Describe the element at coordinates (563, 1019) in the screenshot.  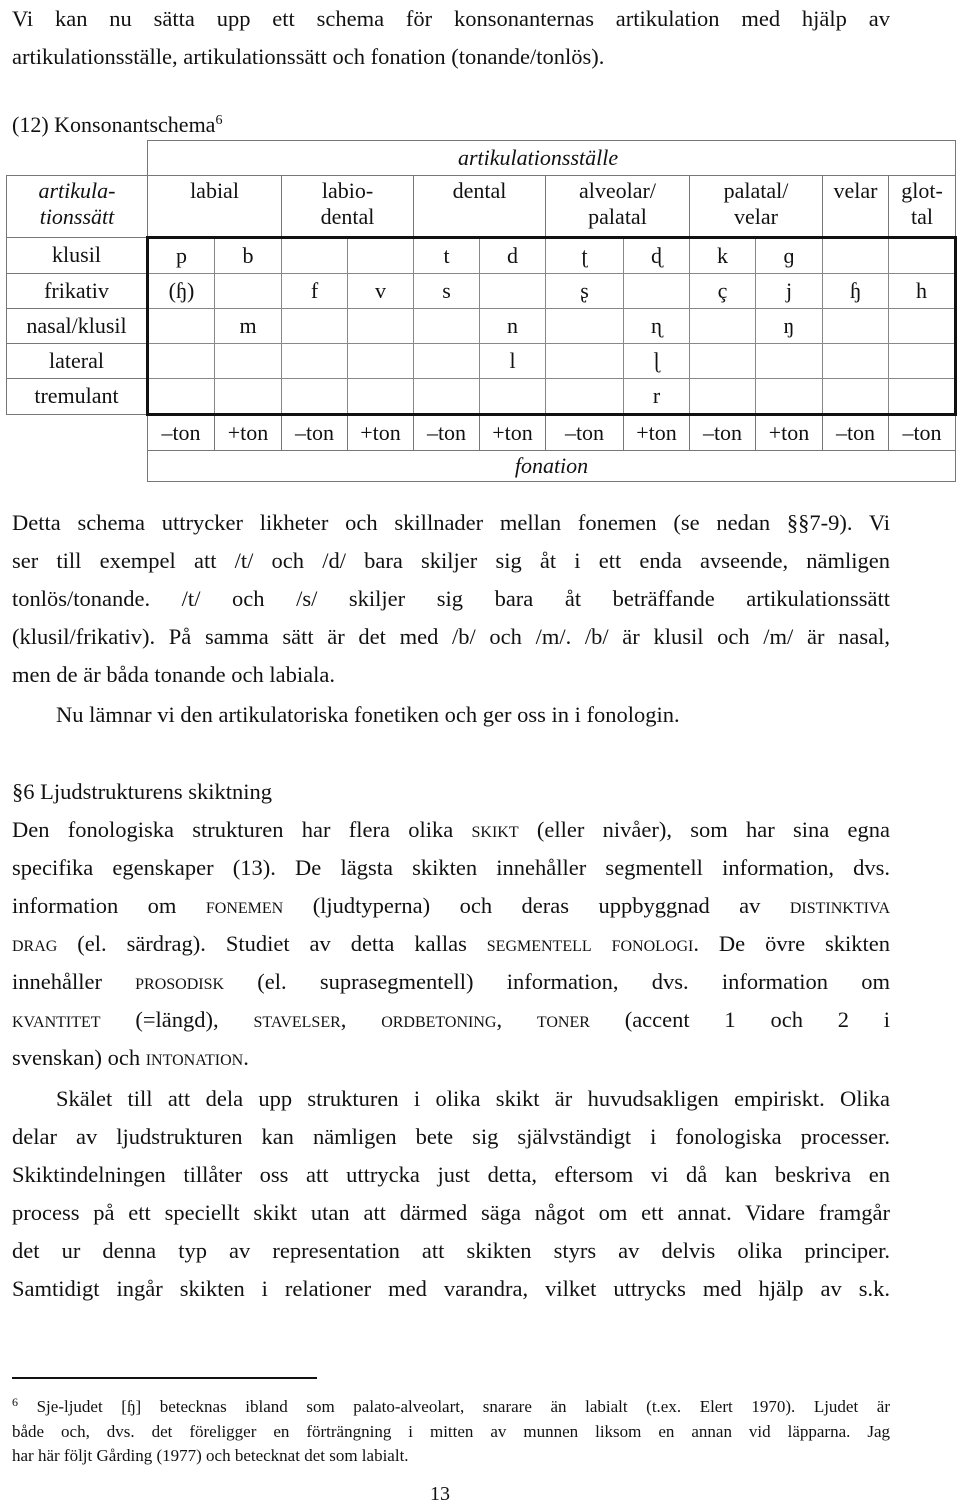
I see `term-small-caps: toner` at that location.